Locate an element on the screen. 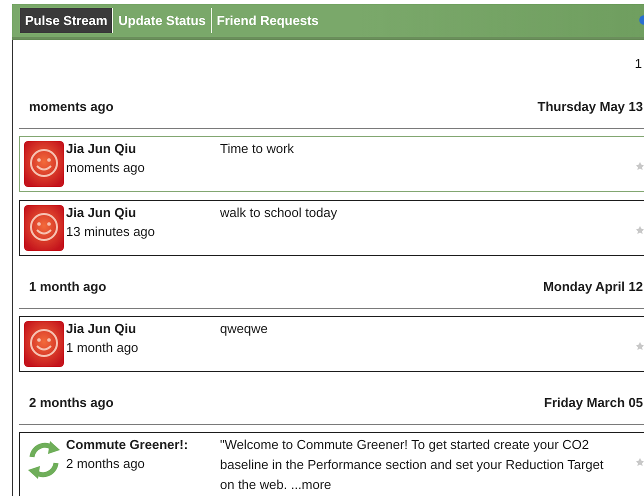  group-date: Friday March 05 is located at coordinates (593, 402).